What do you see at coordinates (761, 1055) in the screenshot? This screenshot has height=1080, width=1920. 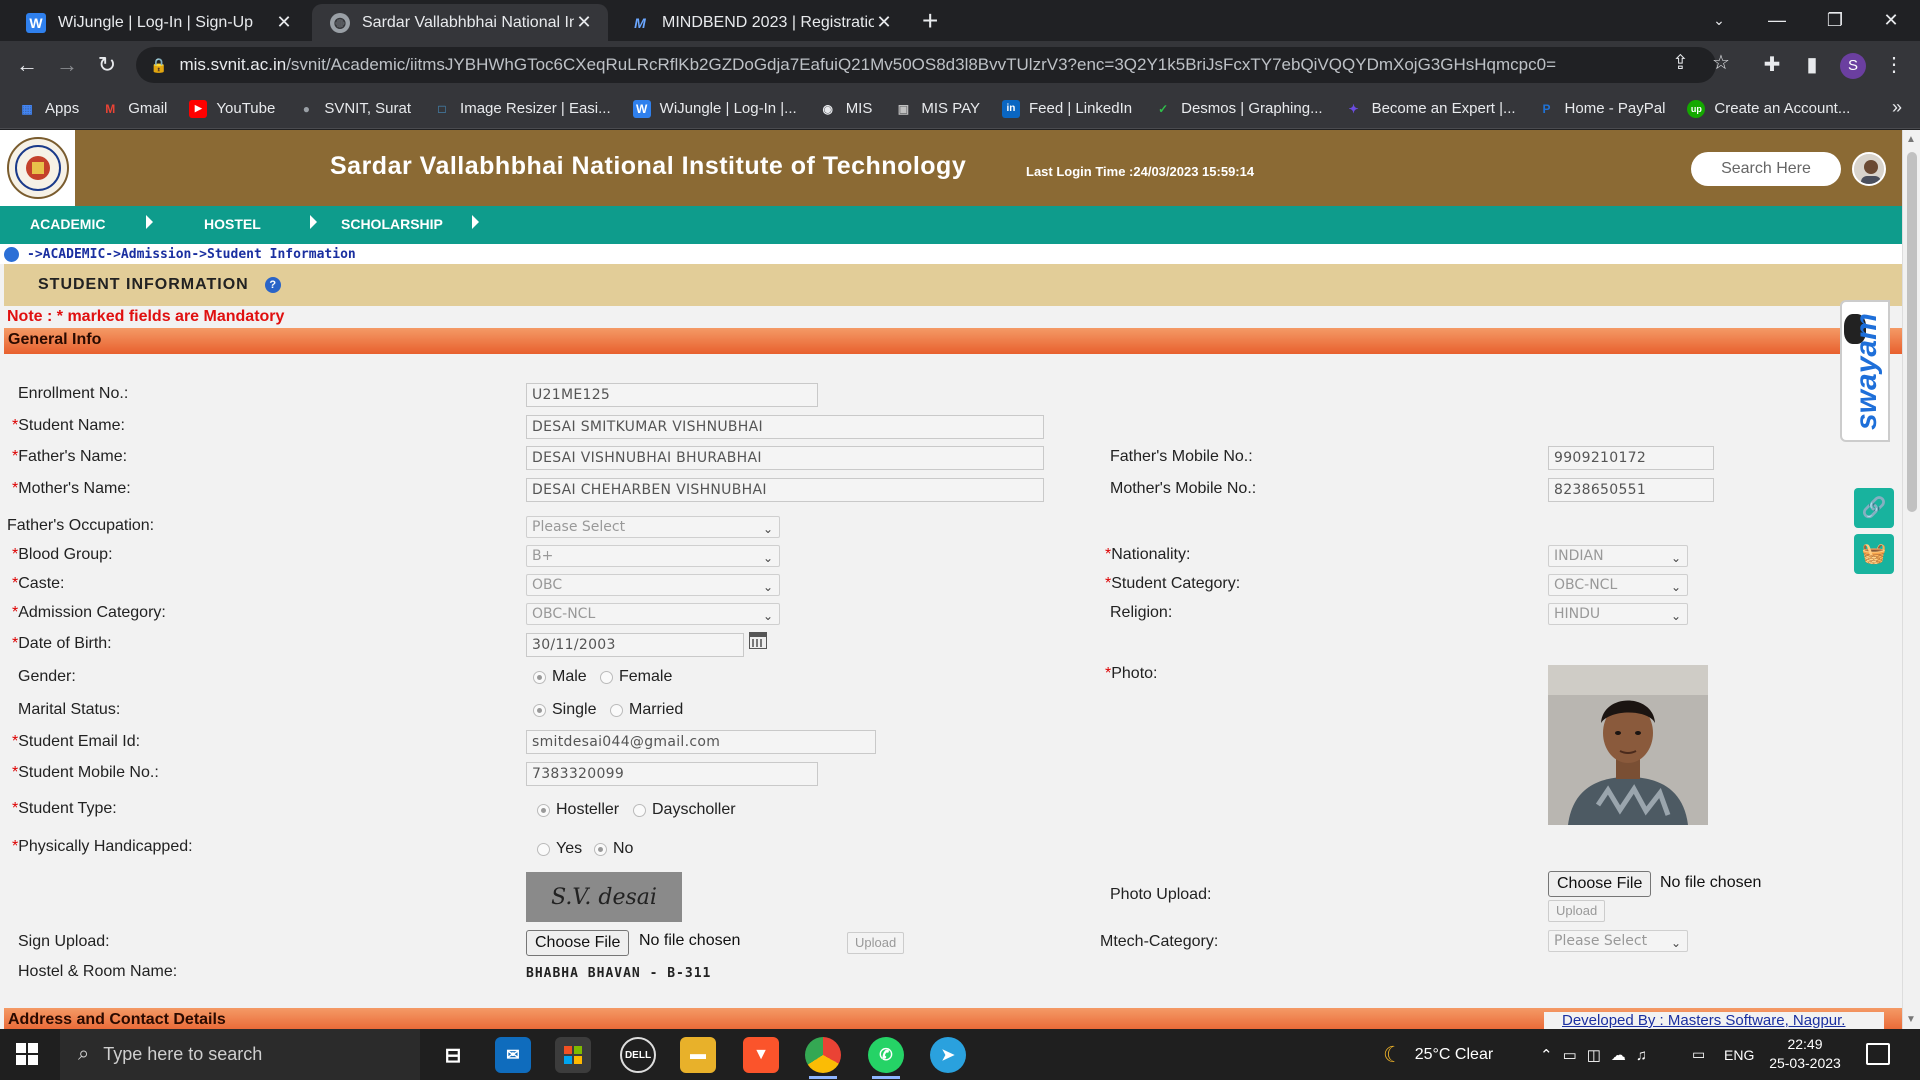 I see `brave-icon: ▼` at bounding box center [761, 1055].